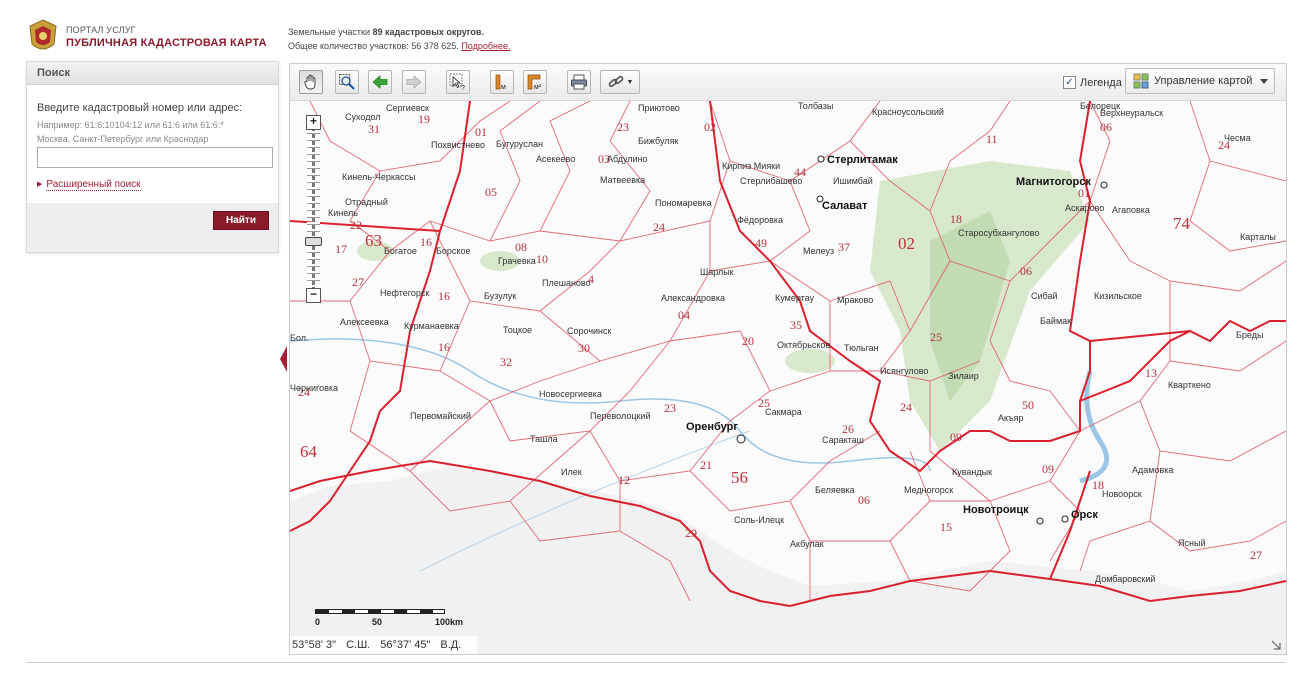  What do you see at coordinates (855, 300) in the screenshot?
I see `svg-text: Мраково` at bounding box center [855, 300].